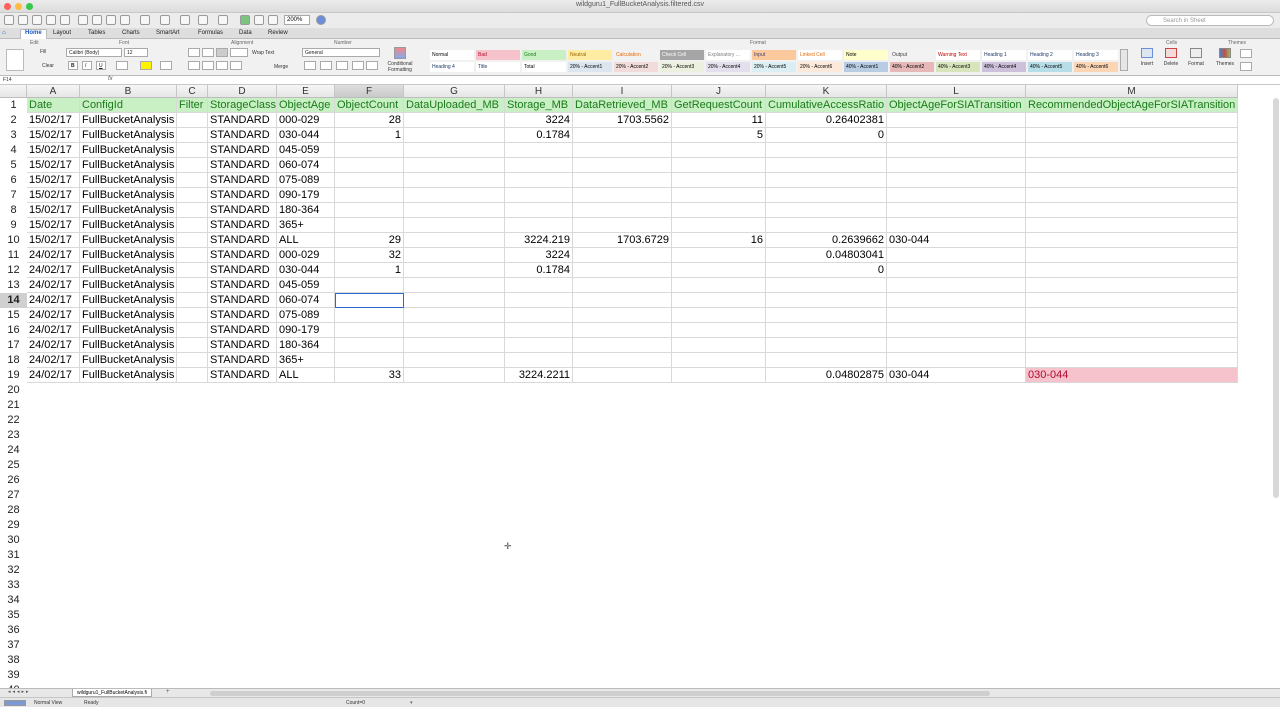  Describe the element at coordinates (306, 225) in the screenshot. I see `table-cell: 365+` at that location.